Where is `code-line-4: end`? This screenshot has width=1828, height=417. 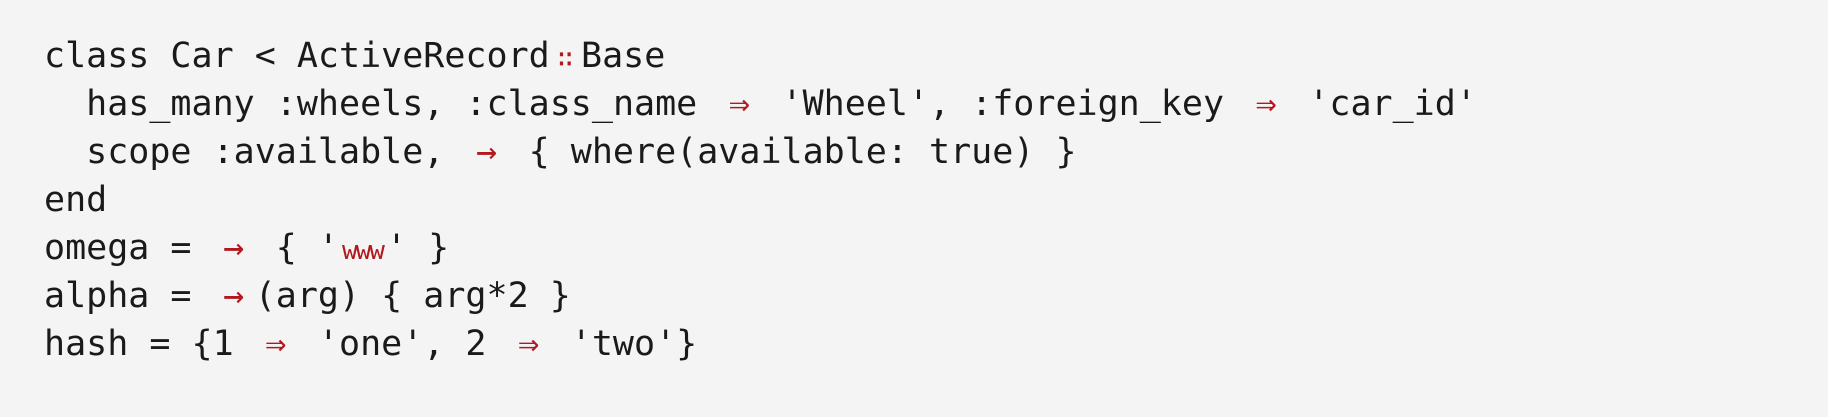 code-line-4: end is located at coordinates (936, 200).